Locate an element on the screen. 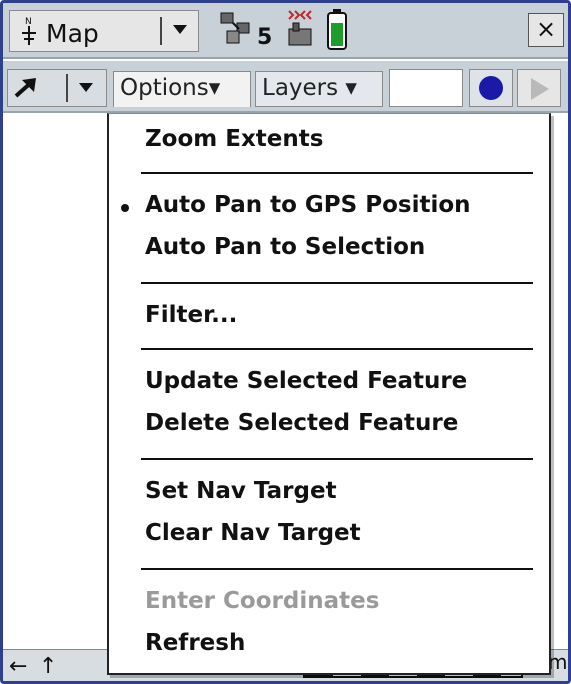 Image resolution: width=571 pixels, height=684 pixels. menu-item-label: Update Selected Feature is located at coordinates (306, 381).